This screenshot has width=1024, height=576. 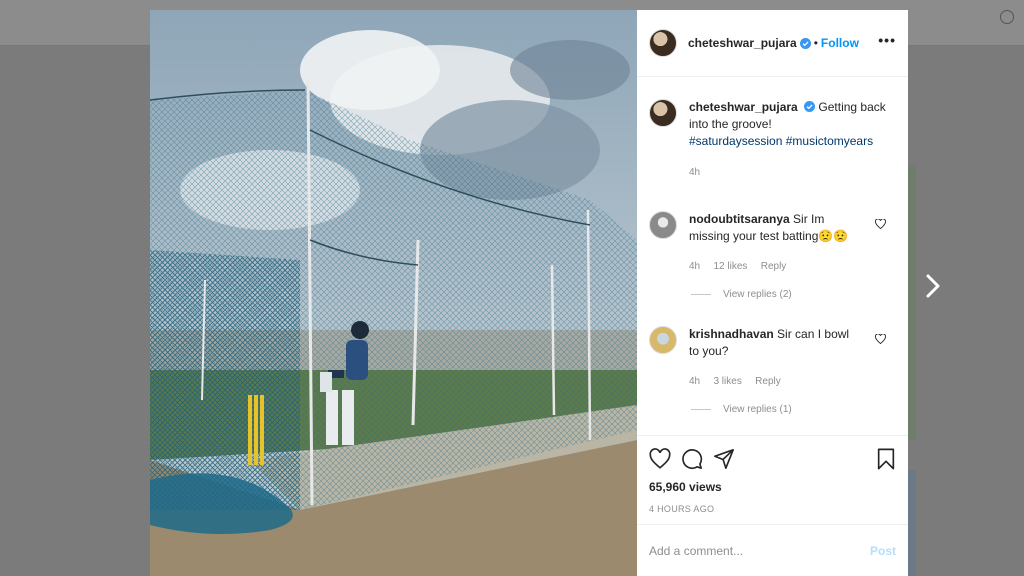 I want to click on share-icon, so click(x=724, y=459).